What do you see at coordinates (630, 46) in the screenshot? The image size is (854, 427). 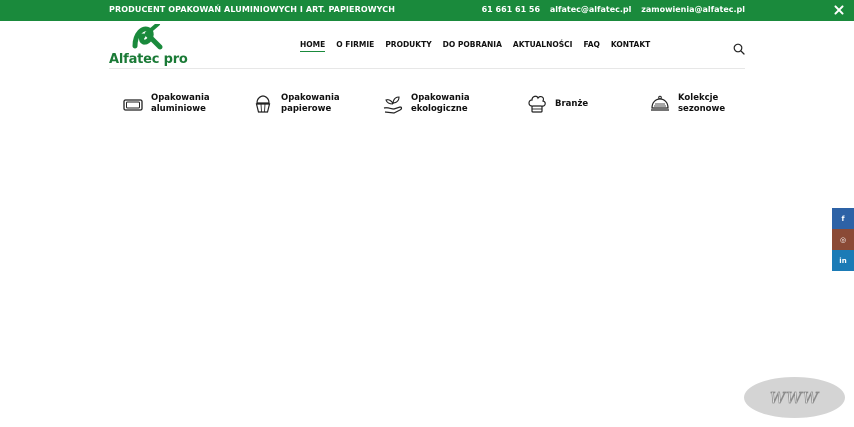 I see `nav-kontakt: KONTAKT` at bounding box center [630, 46].